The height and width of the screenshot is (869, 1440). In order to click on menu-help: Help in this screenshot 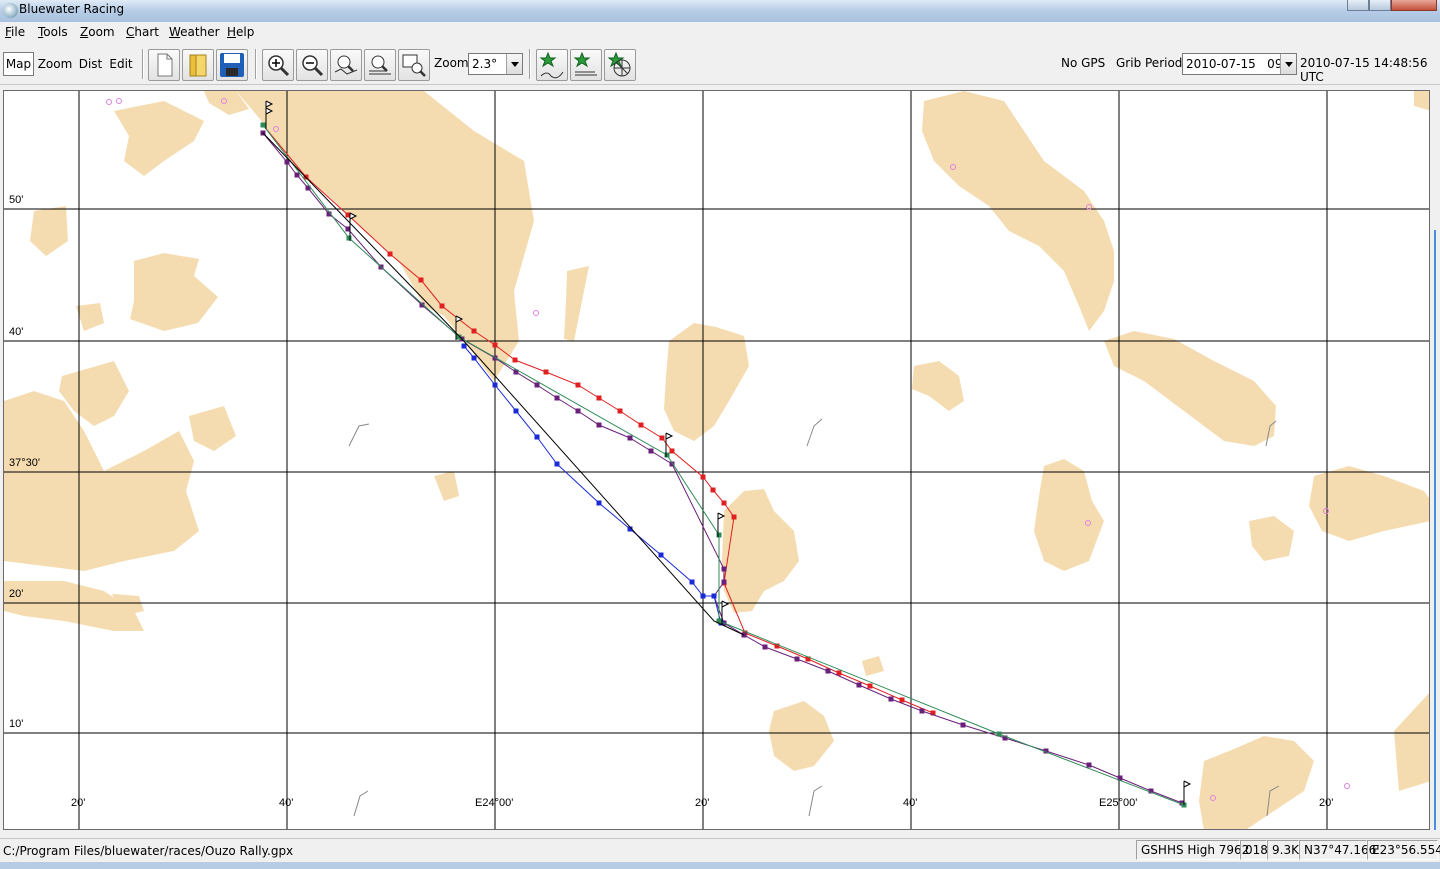, I will do `click(240, 32)`.